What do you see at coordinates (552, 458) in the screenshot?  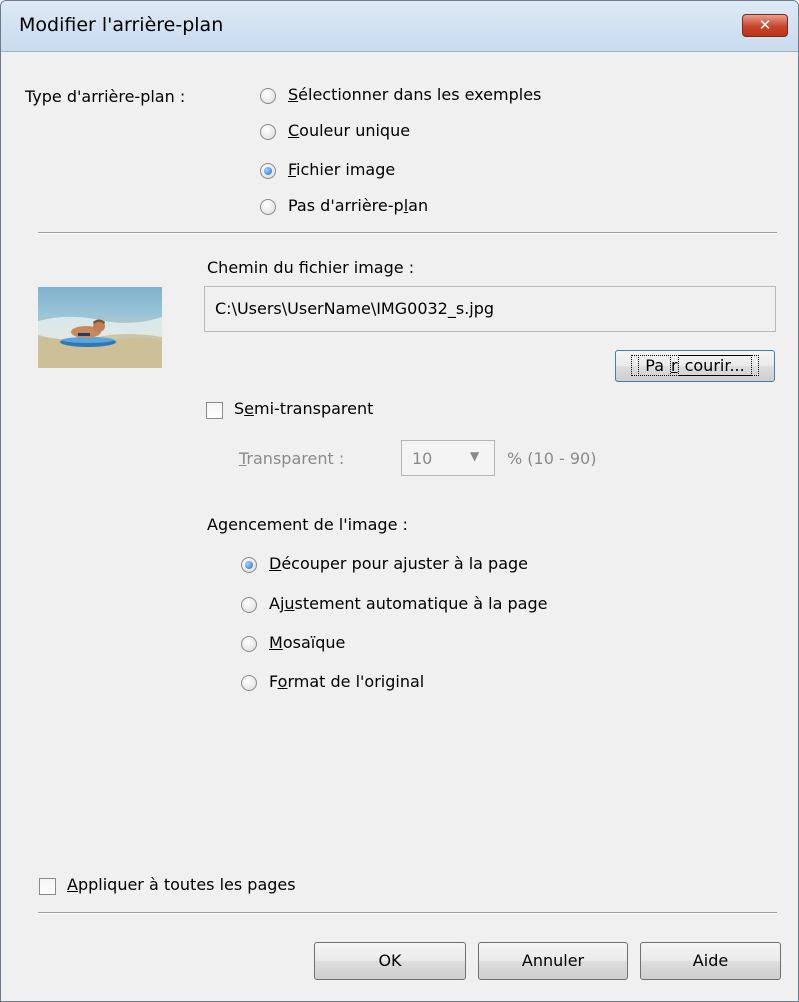 I see `transparency-range: % (10 - 90)` at bounding box center [552, 458].